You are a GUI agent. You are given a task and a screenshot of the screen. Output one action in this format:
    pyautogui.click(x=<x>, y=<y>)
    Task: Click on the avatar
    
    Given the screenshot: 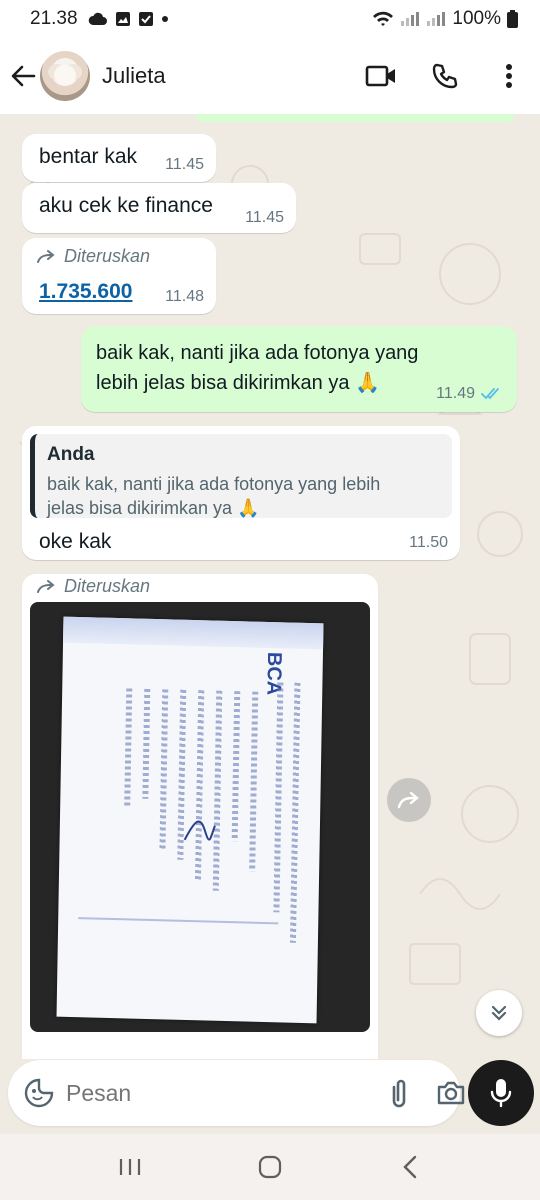 What is the action you would take?
    pyautogui.click(x=65, y=76)
    